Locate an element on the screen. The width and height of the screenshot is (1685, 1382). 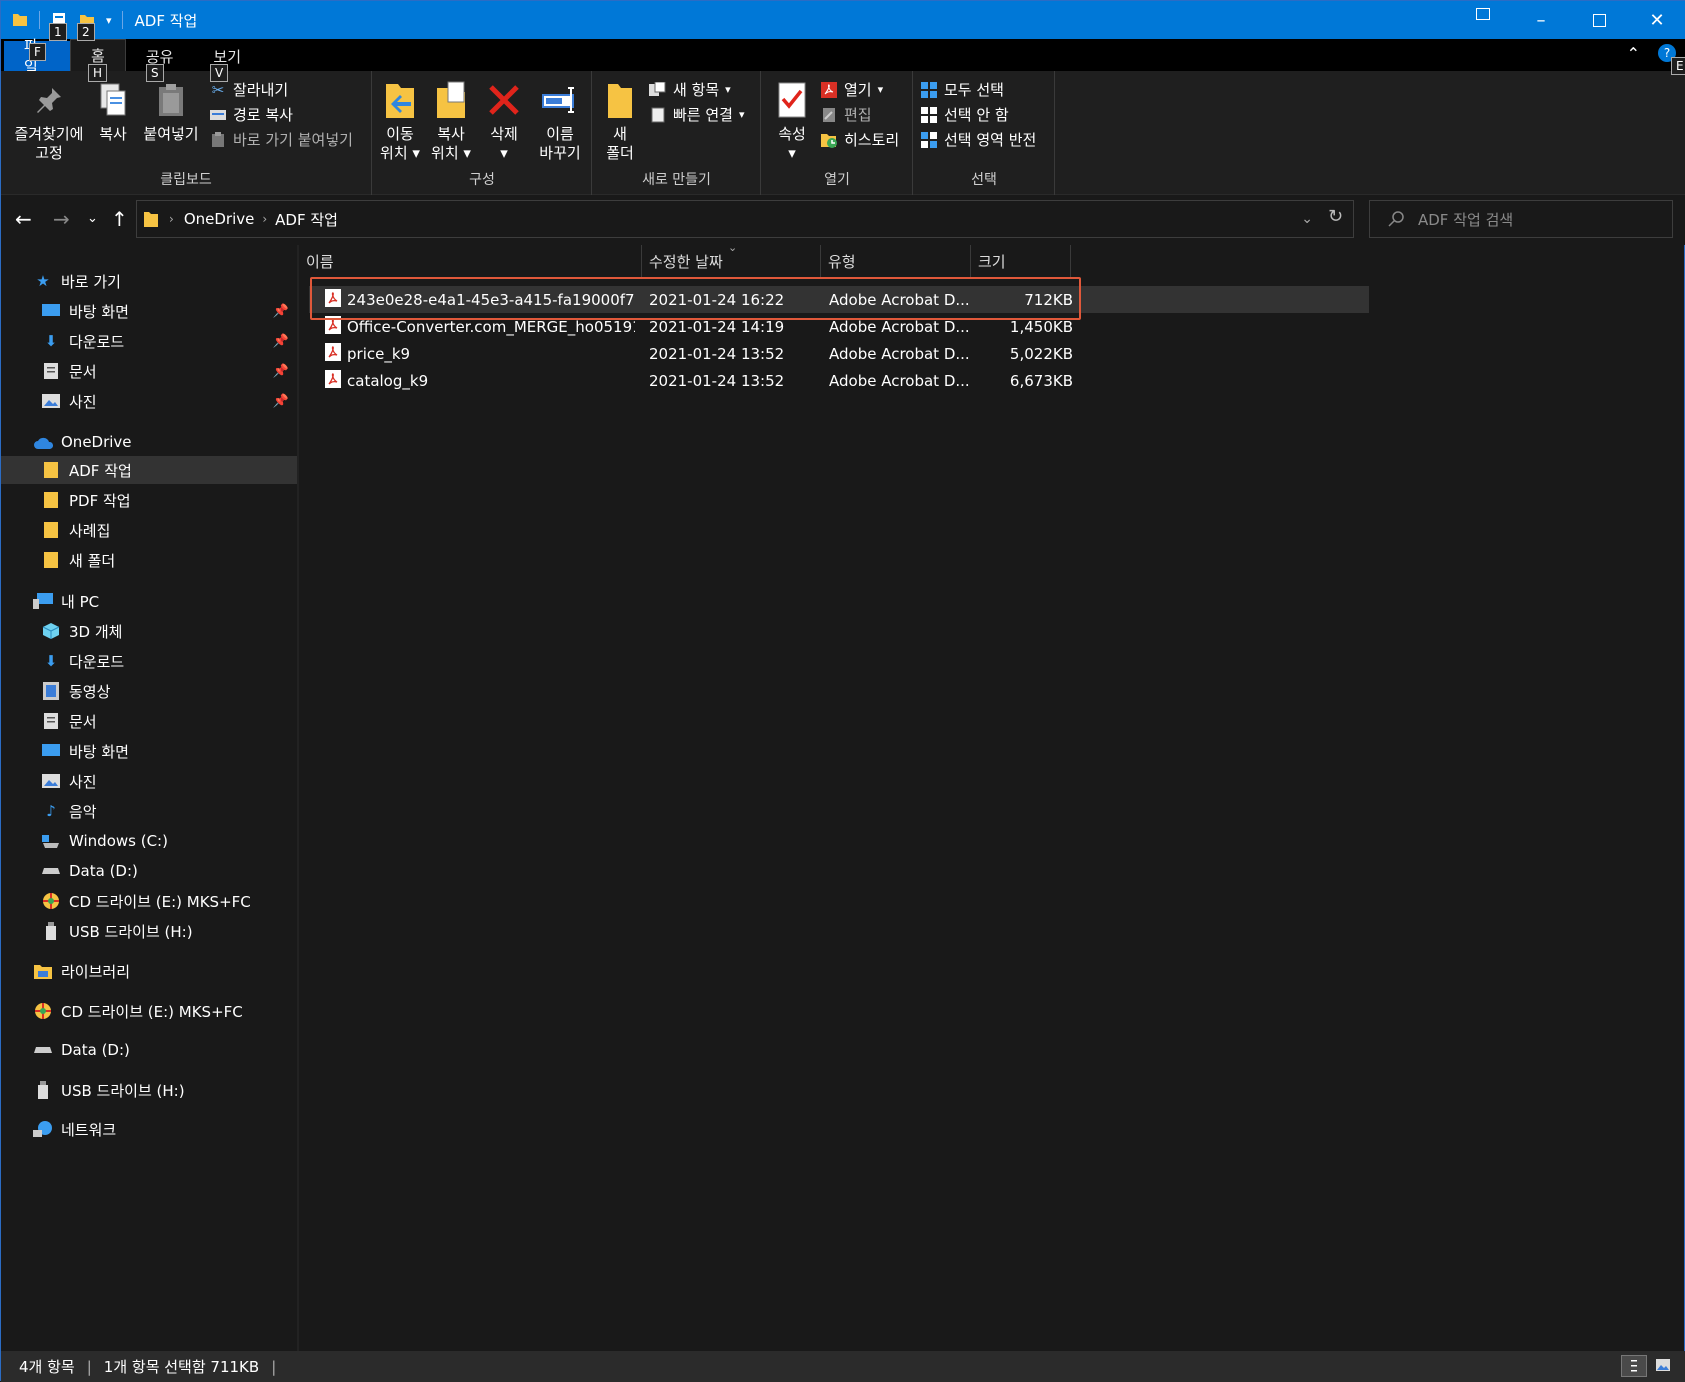
details-view-button is located at coordinates (1634, 1366).